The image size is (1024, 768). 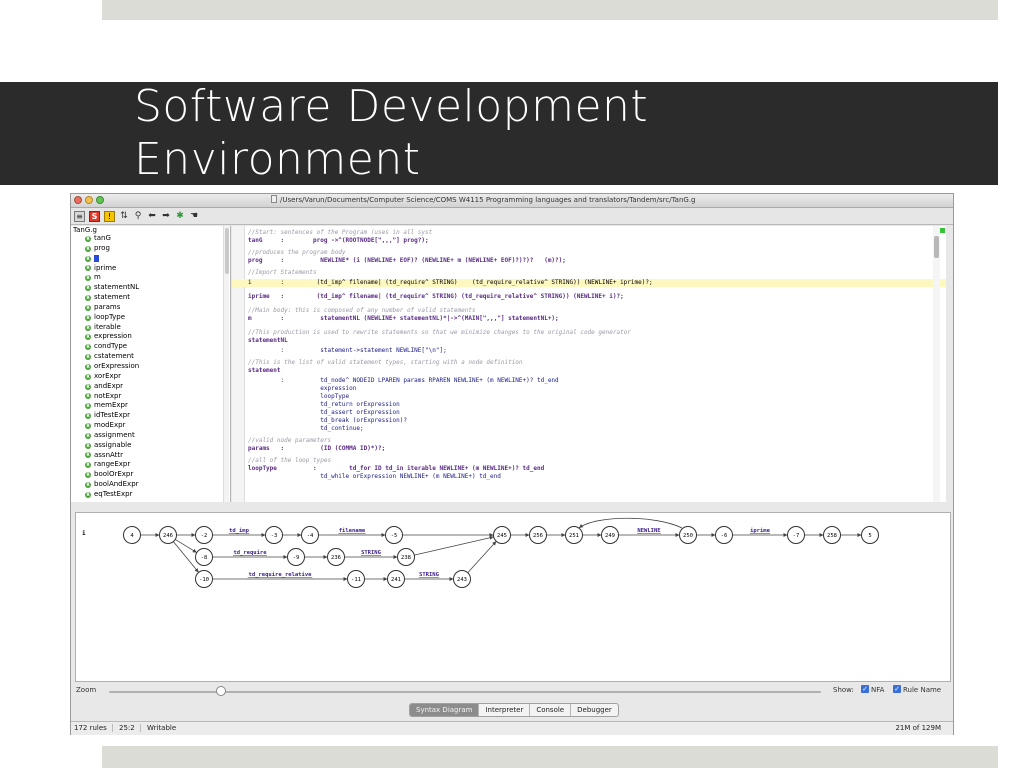 What do you see at coordinates (396, 579) in the screenshot?
I see `diagram-node: 241` at bounding box center [396, 579].